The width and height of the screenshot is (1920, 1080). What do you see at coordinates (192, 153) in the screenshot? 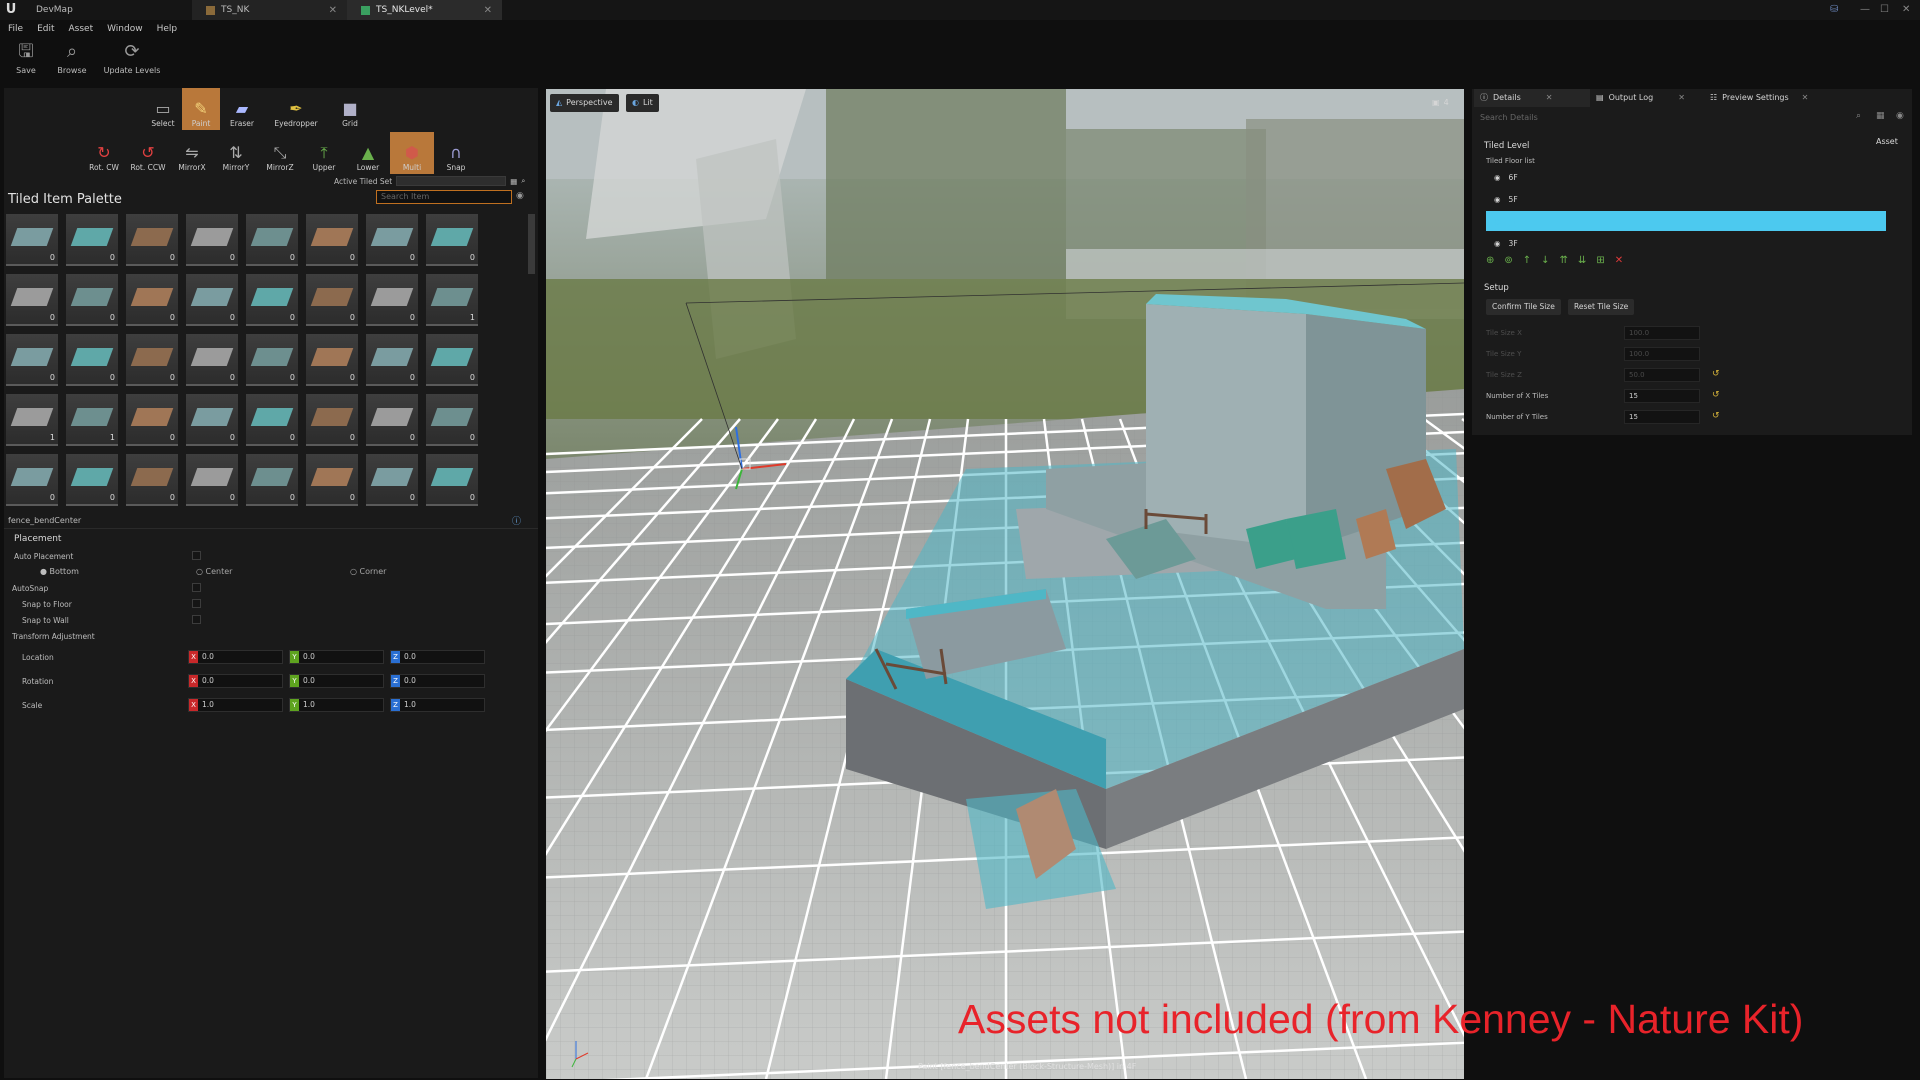
I see `mirror-x-button: ⇋ MirrorX` at bounding box center [192, 153].